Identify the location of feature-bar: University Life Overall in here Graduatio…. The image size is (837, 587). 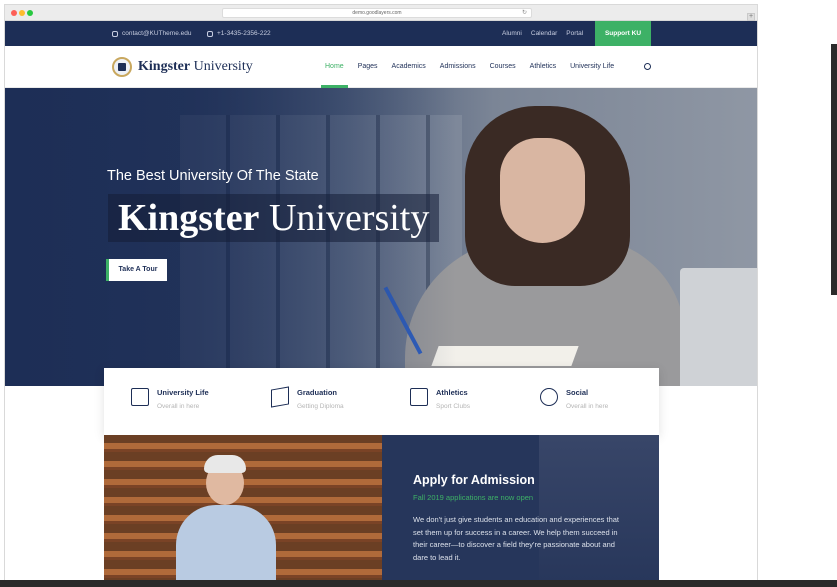
(381, 402).